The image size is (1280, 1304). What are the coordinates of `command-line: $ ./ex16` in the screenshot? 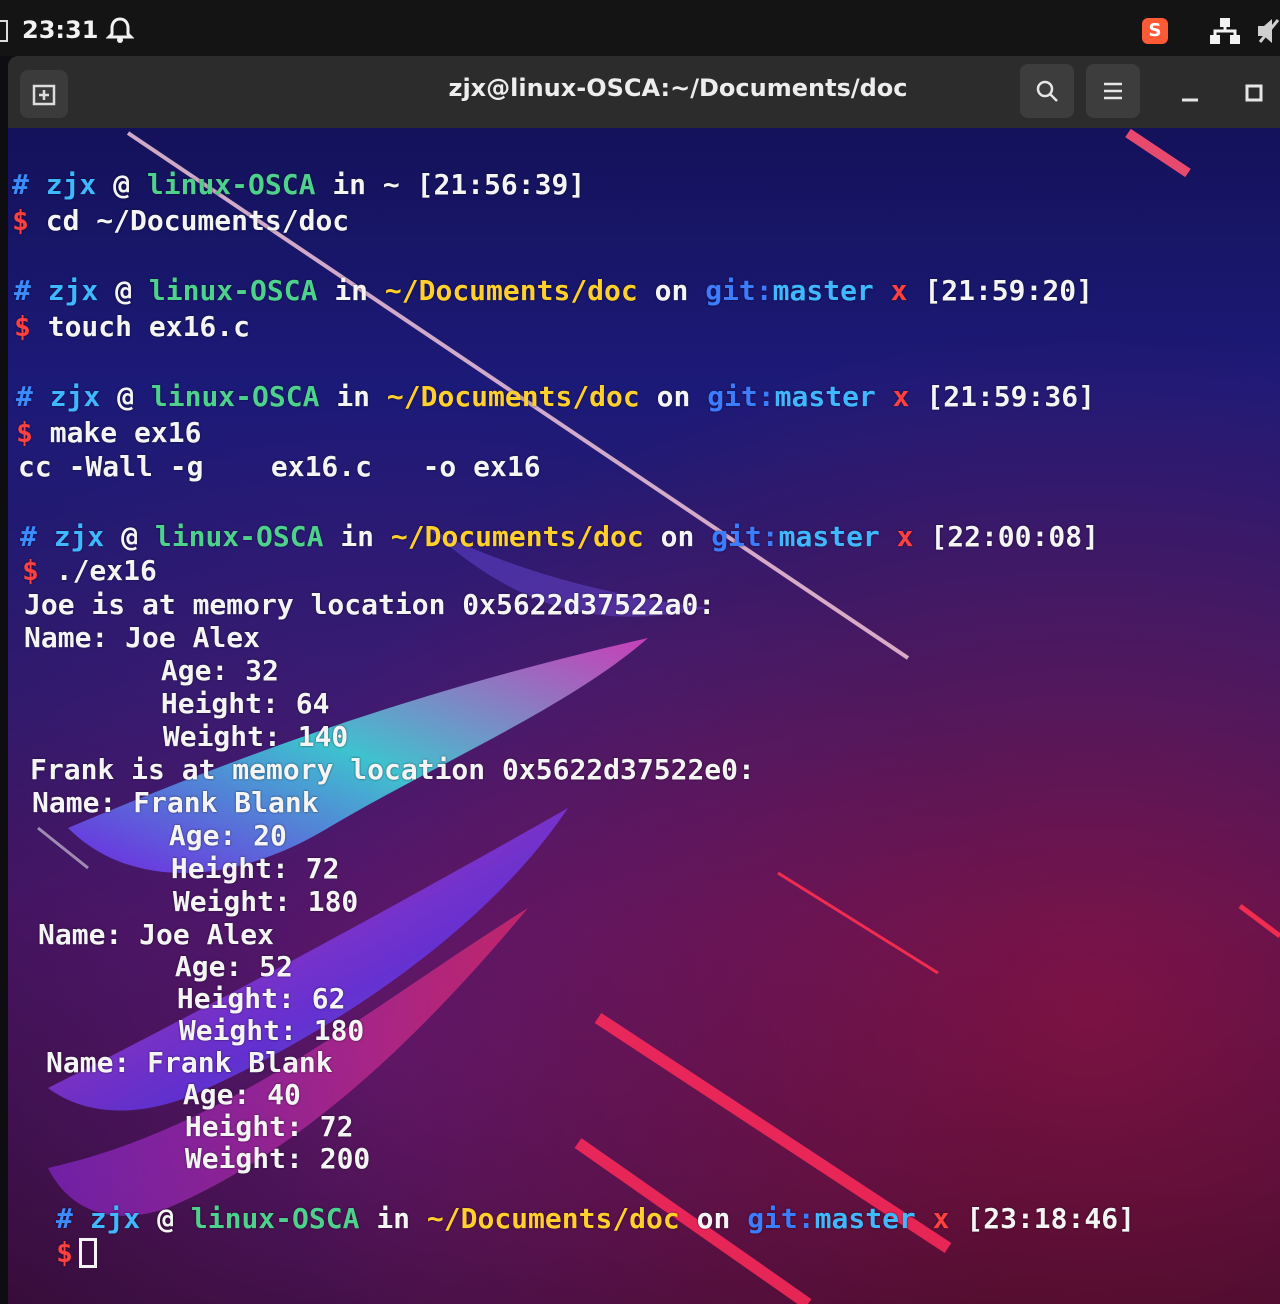 It's located at (89, 571).